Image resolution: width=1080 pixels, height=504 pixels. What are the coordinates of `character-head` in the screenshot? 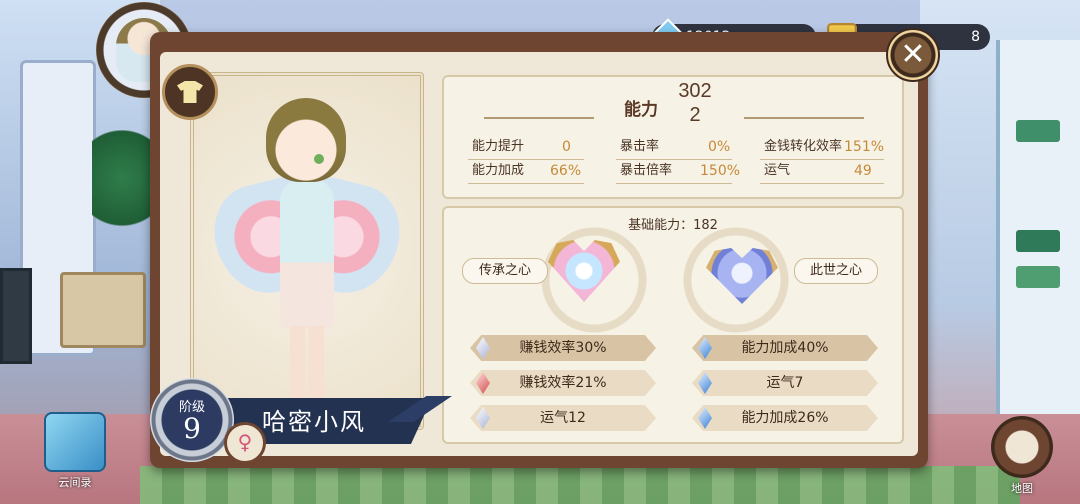 It's located at (306, 140).